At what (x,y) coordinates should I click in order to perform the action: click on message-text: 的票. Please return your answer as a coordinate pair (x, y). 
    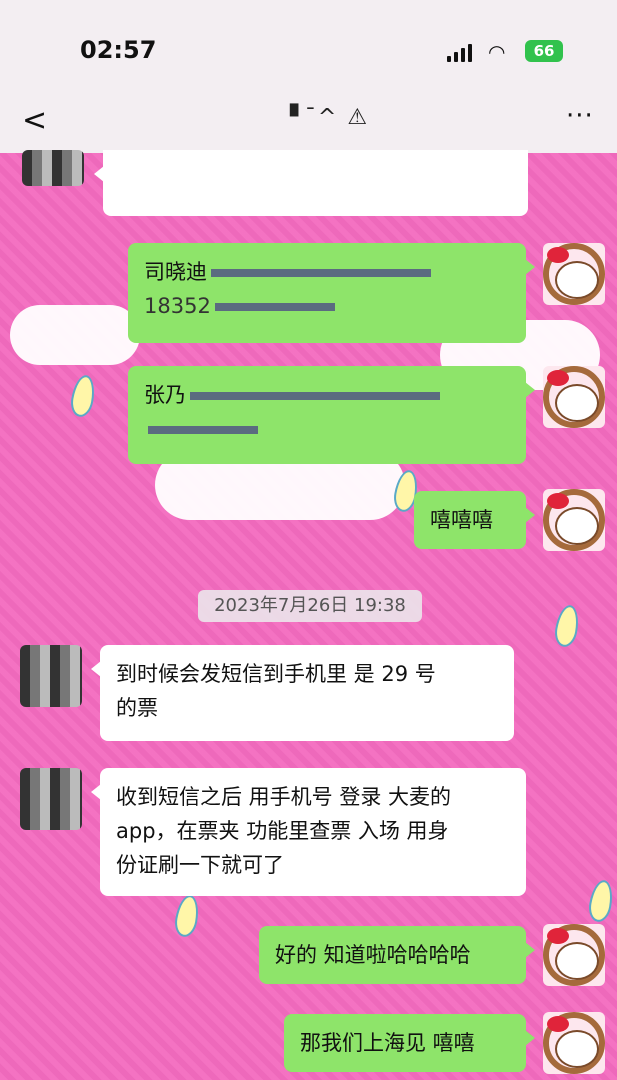
    Looking at the image, I should click on (137, 708).